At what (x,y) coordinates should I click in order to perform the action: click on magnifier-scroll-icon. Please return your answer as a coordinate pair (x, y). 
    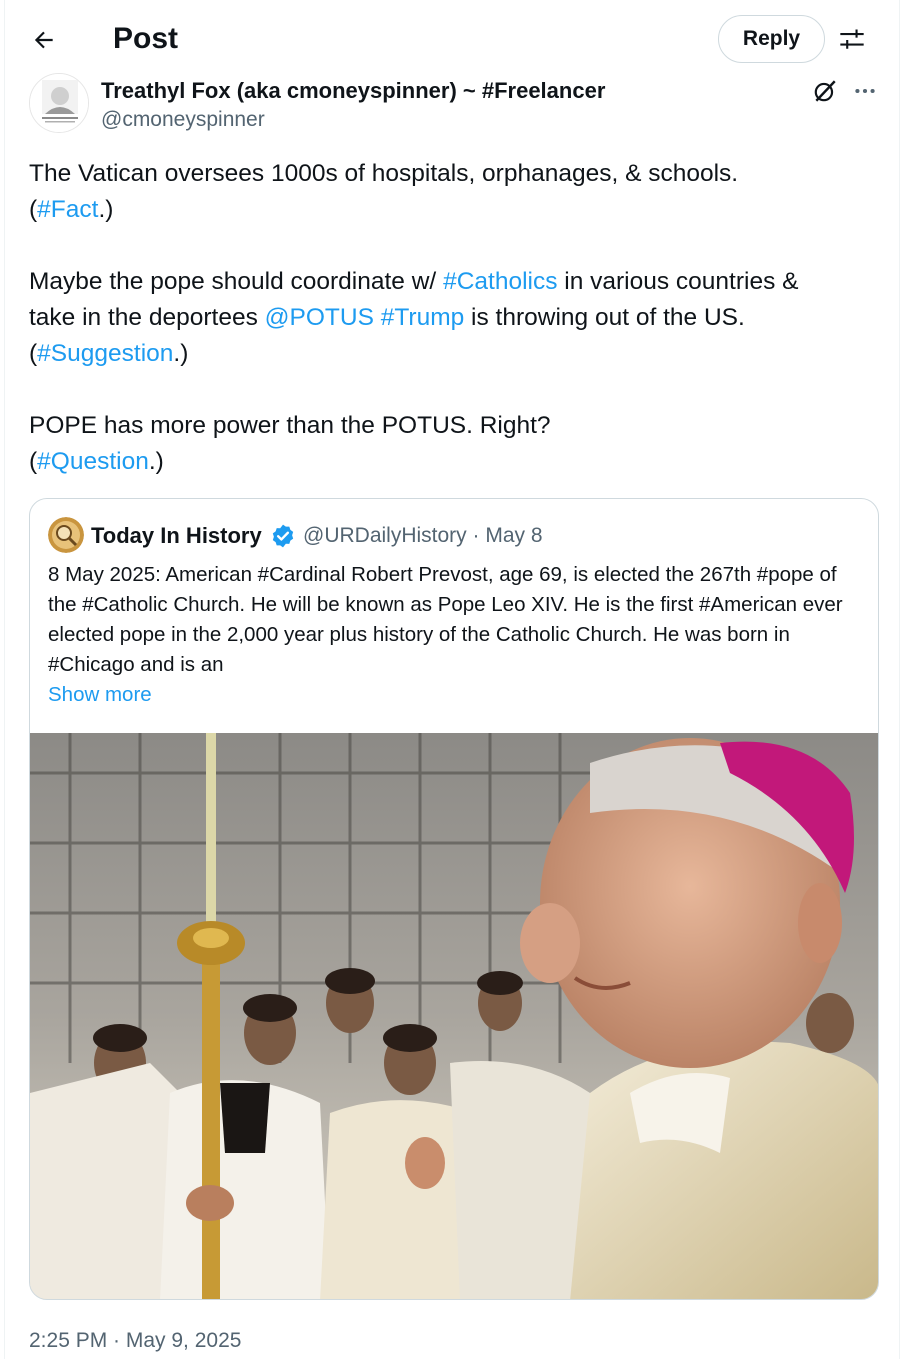
    Looking at the image, I should click on (66, 535).